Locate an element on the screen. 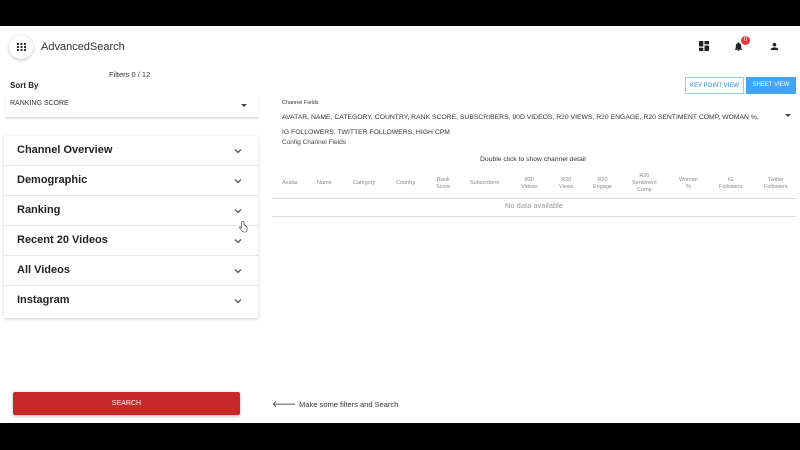  notification-badge: 0 is located at coordinates (745, 40).